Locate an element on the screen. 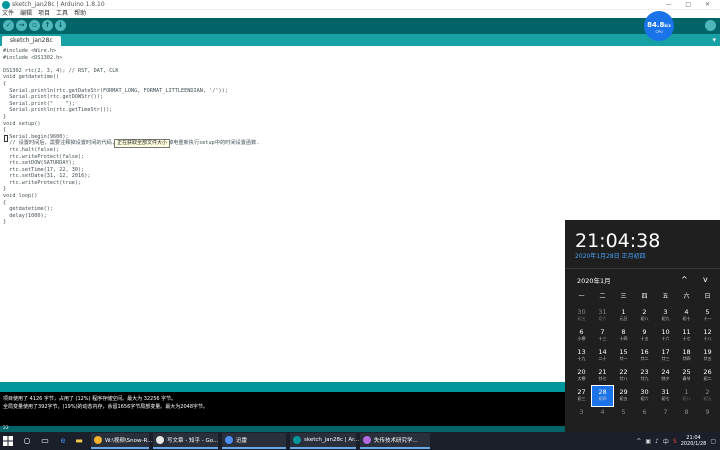  day-number: 17 is located at coordinates (665, 352).